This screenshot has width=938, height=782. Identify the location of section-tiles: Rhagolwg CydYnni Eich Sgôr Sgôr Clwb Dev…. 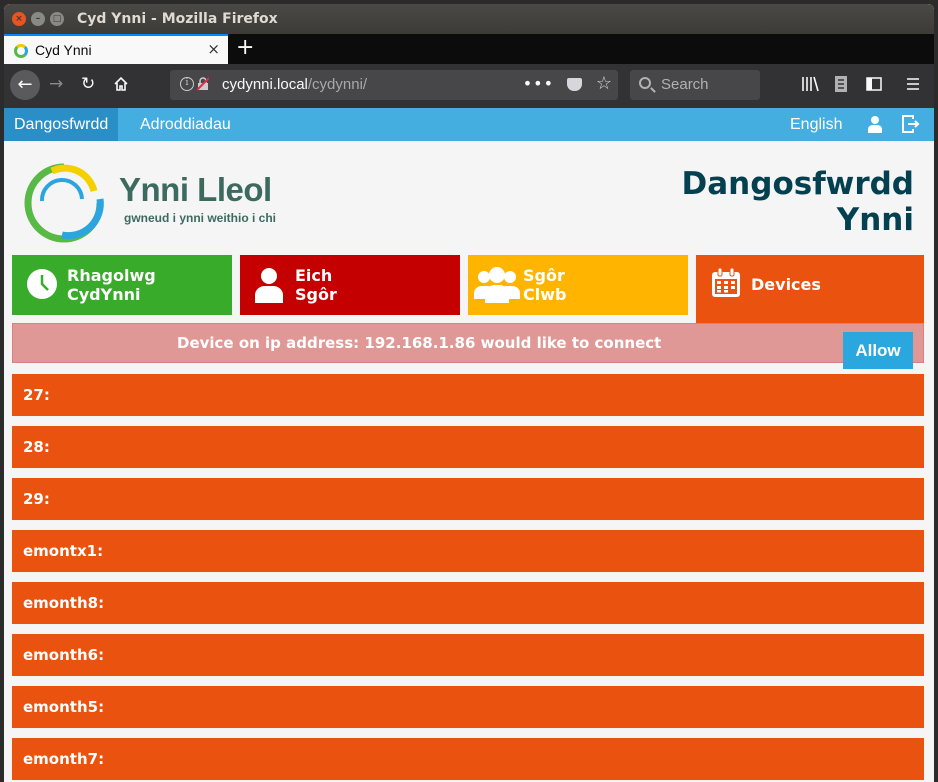
(468, 289).